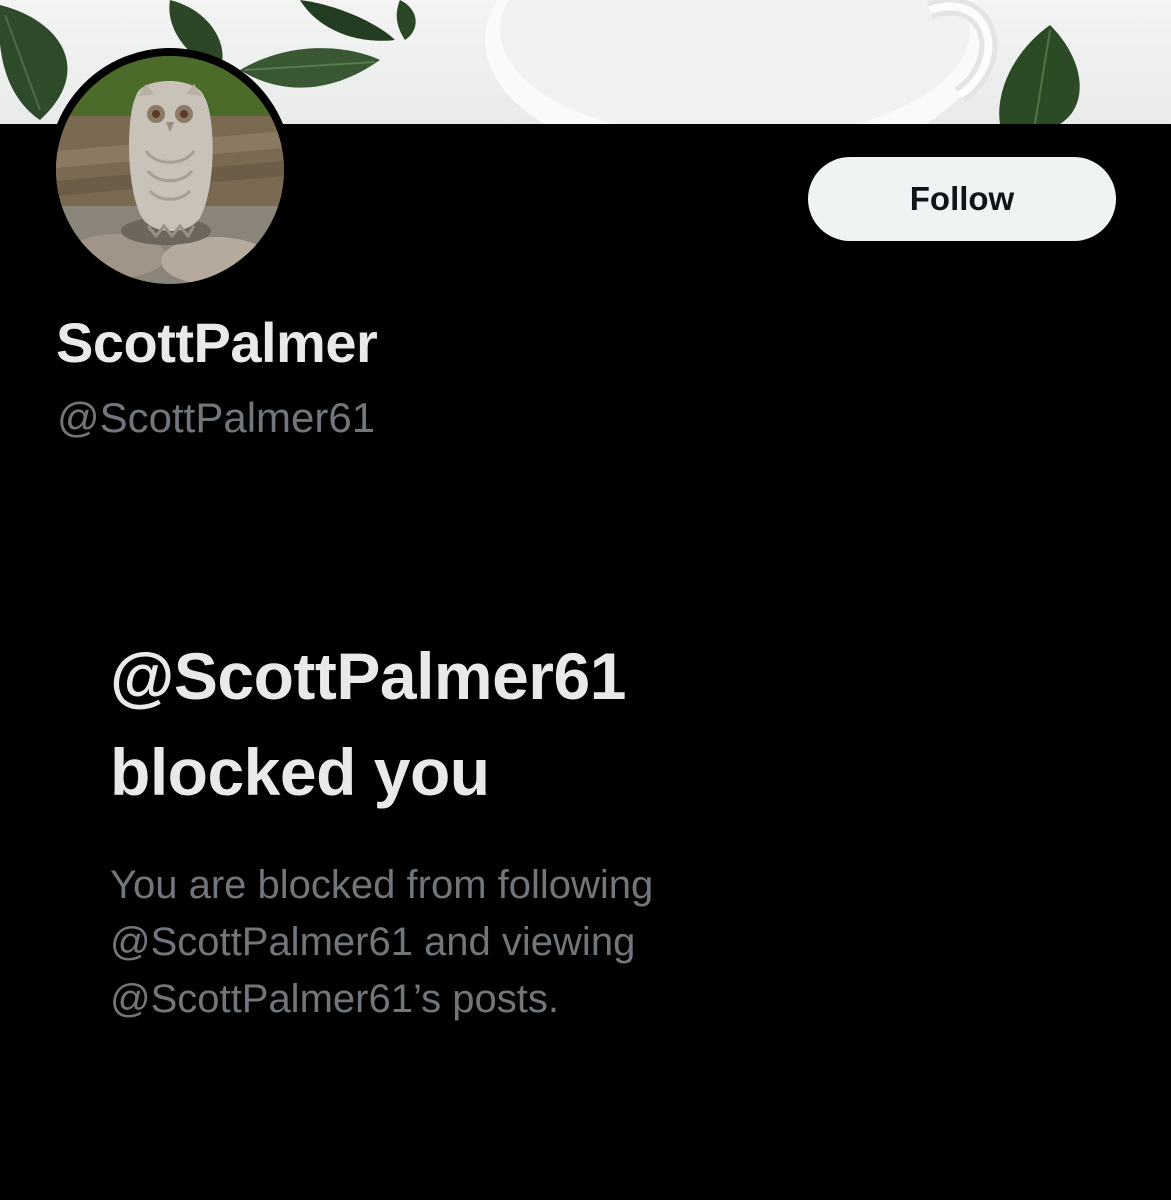 The height and width of the screenshot is (1200, 1171). What do you see at coordinates (368, 676) in the screenshot?
I see `blocked-title-line: @ScottPalmer61` at bounding box center [368, 676].